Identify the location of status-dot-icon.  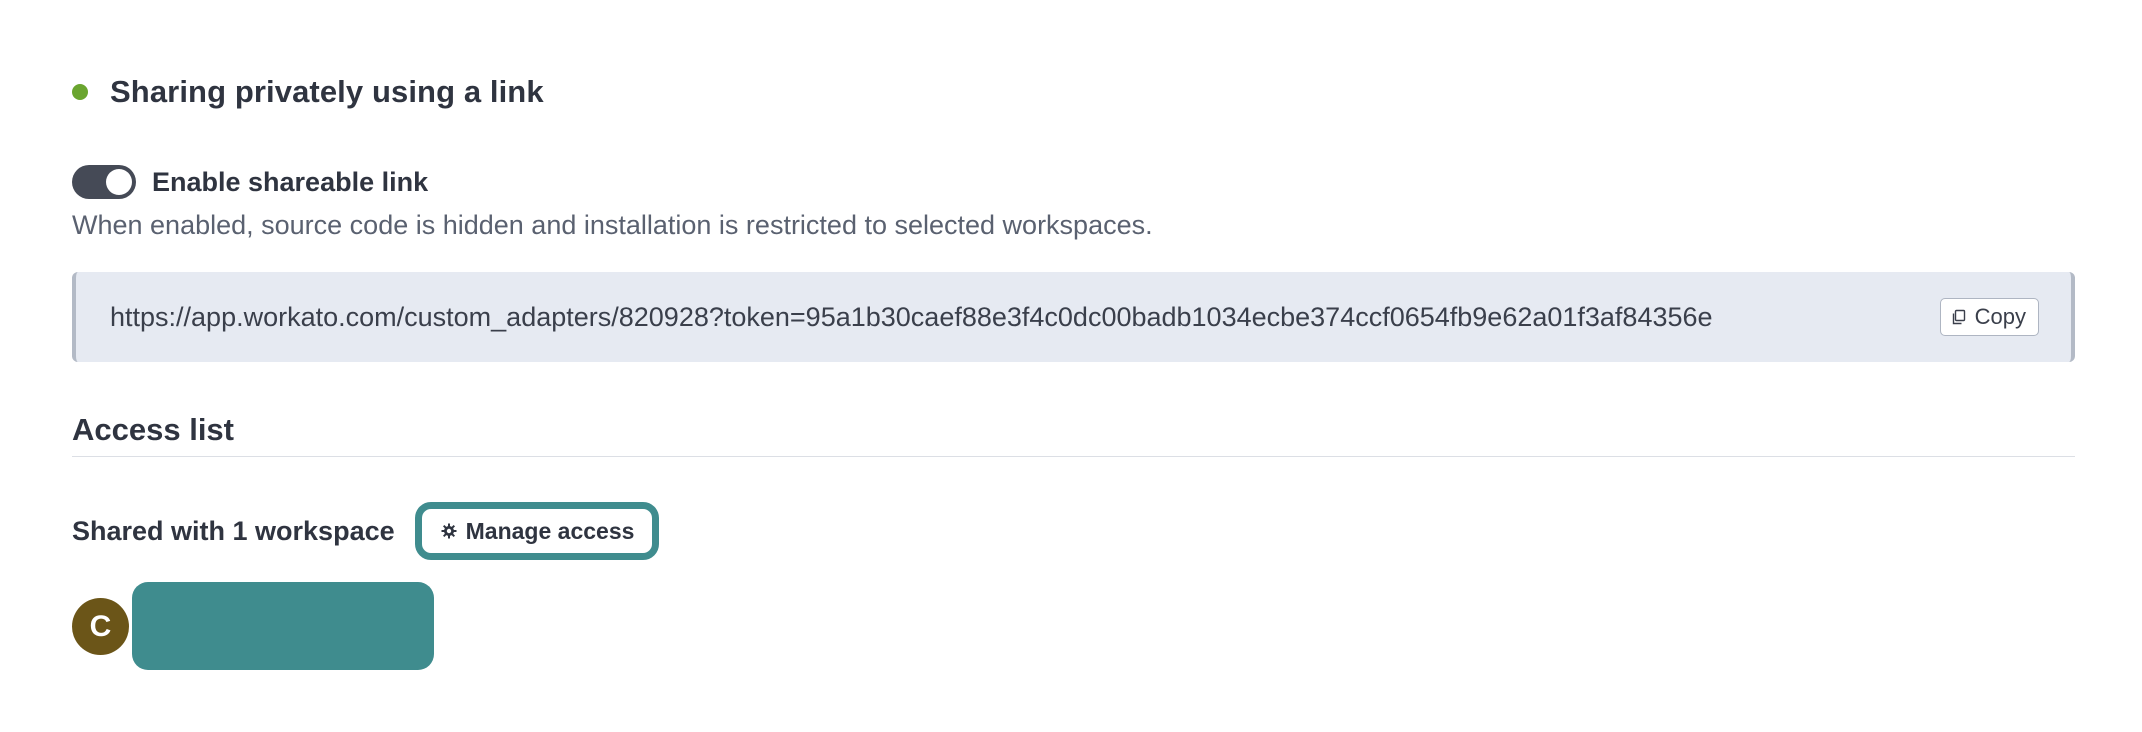
(80, 92).